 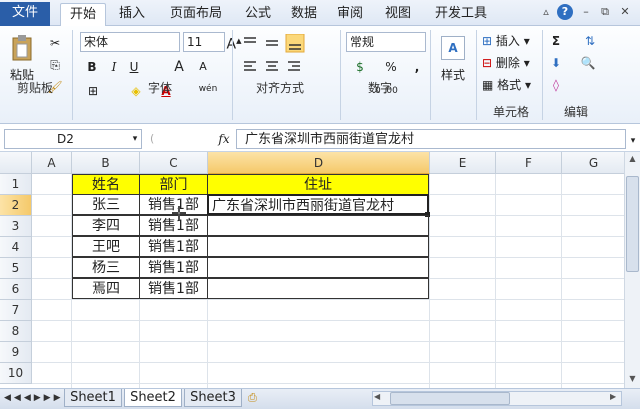 What do you see at coordinates (204, 42) in the screenshot?
I see `font-size-select: 11` at bounding box center [204, 42].